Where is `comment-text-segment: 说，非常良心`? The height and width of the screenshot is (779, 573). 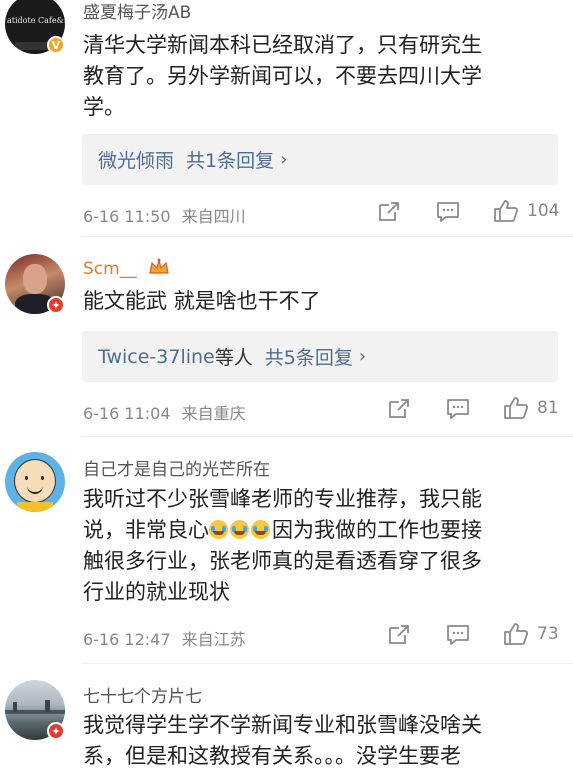 comment-text-segment: 说，非常良心 is located at coordinates (146, 530).